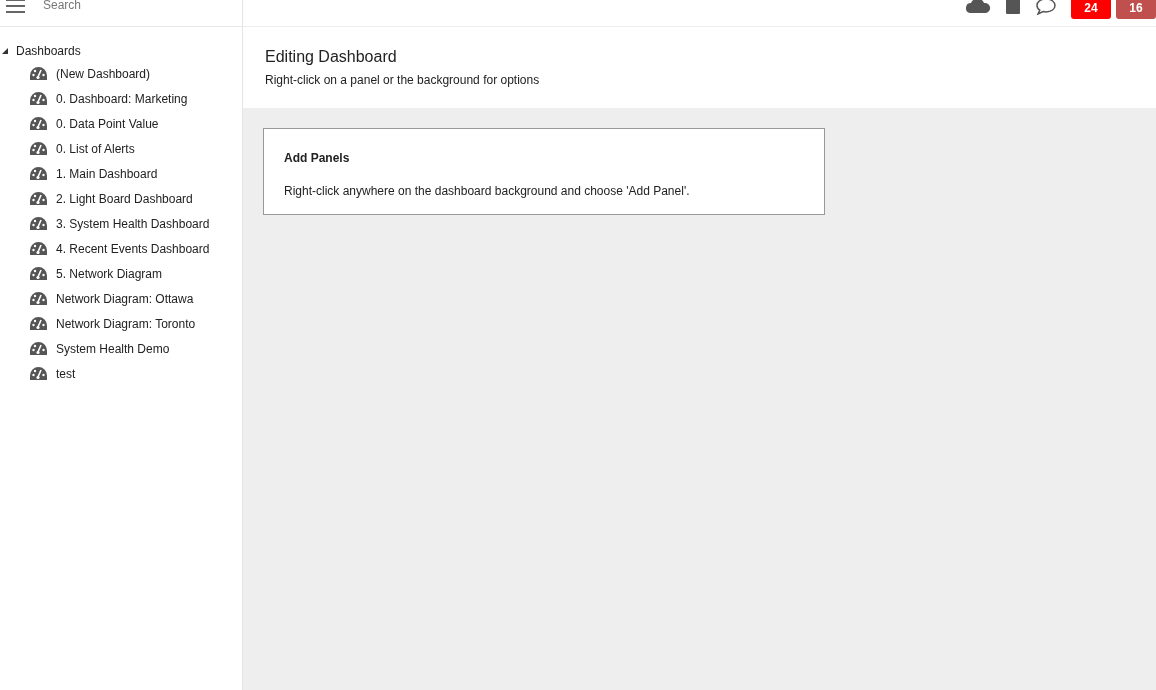 Image resolution: width=1156 pixels, height=690 pixels. What do you see at coordinates (125, 298) in the screenshot?
I see `tree-item: Network Diagram: Ottawa` at bounding box center [125, 298].